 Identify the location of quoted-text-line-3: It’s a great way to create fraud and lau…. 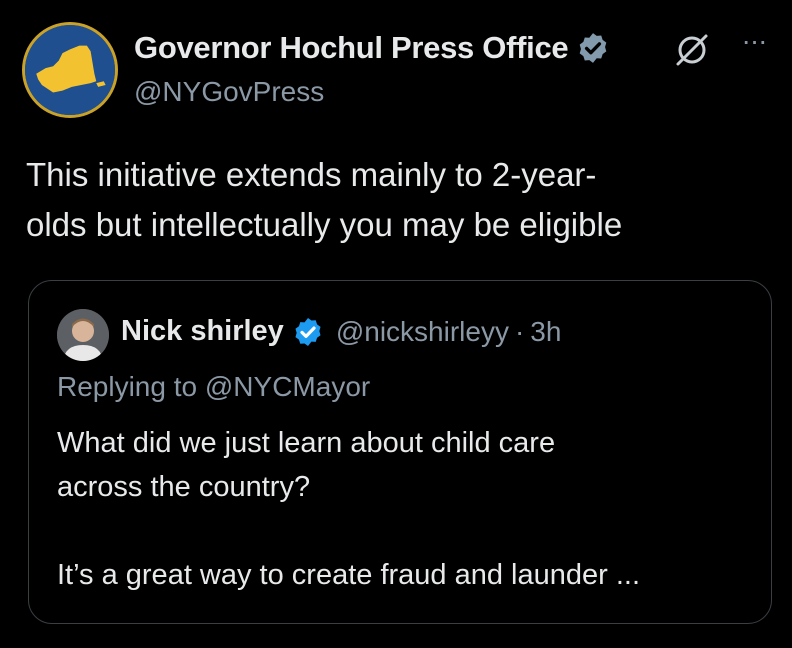
(349, 575).